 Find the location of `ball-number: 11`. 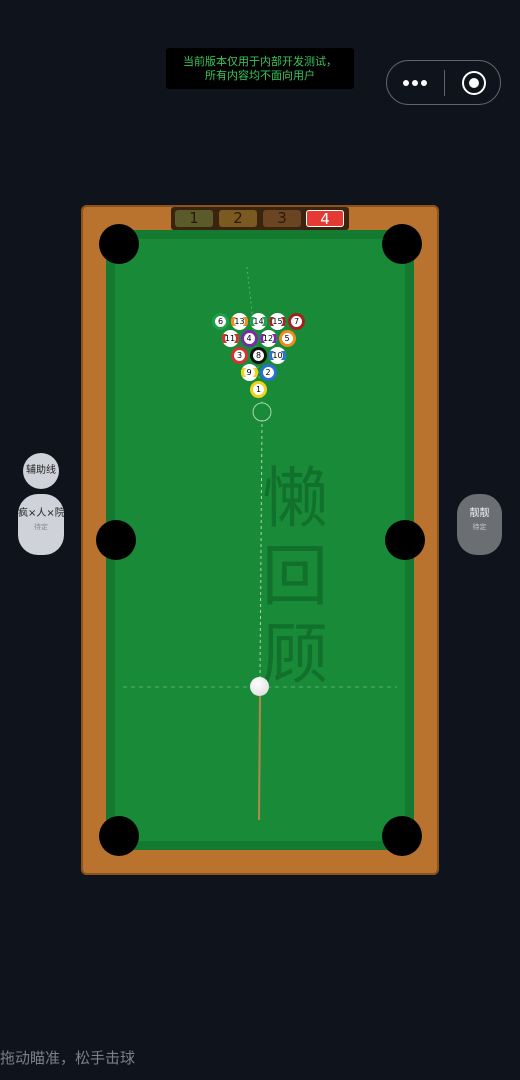

ball-number: 11 is located at coordinates (230, 338).